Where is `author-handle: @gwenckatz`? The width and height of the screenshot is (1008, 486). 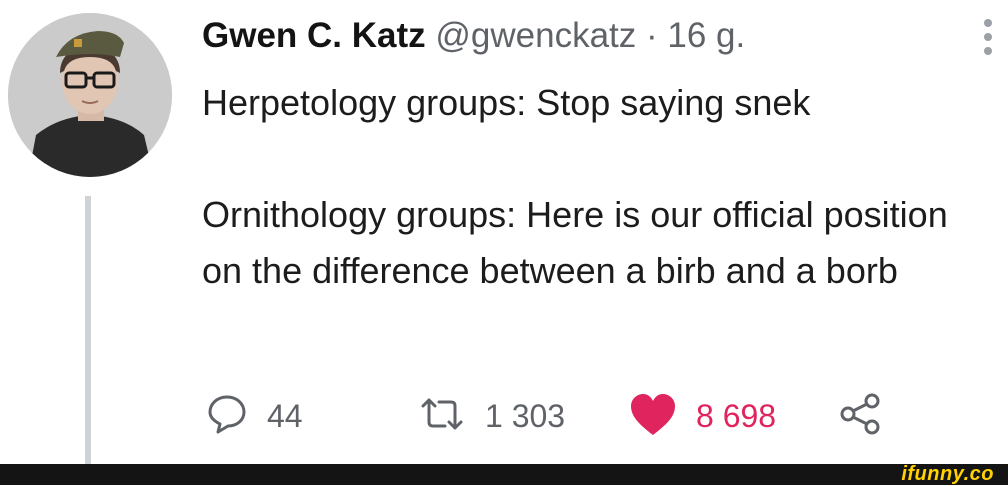 author-handle: @gwenckatz is located at coordinates (535, 35).